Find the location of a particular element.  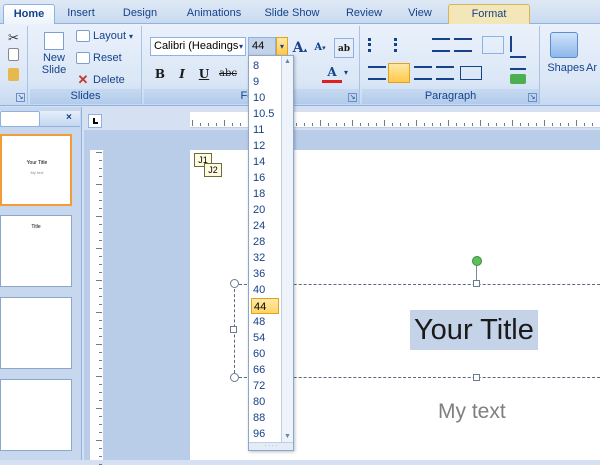

list-scrollbar: ▲ ▼ is located at coordinates (287, 253).